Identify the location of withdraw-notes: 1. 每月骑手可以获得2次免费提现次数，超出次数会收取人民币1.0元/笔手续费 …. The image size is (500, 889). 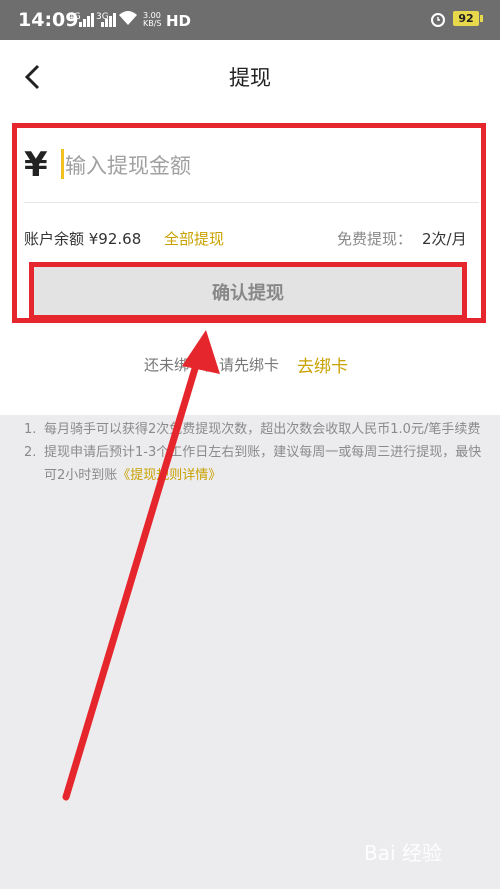
(254, 452).